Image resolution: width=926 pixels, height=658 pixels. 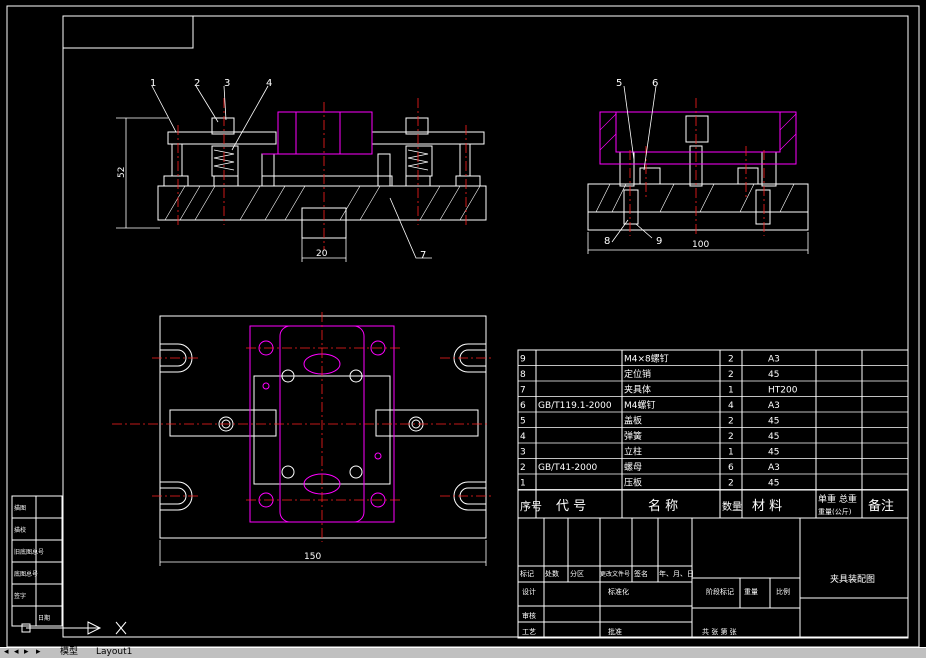 What do you see at coordinates (122, 172) in the screenshot?
I see `dim-height: 52` at bounding box center [122, 172].